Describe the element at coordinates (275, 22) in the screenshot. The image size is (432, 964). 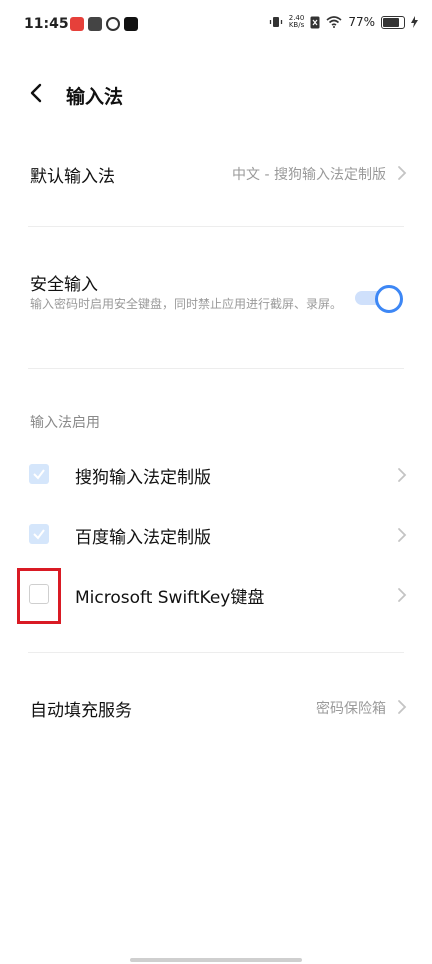
I see `vibrate-icon` at that location.